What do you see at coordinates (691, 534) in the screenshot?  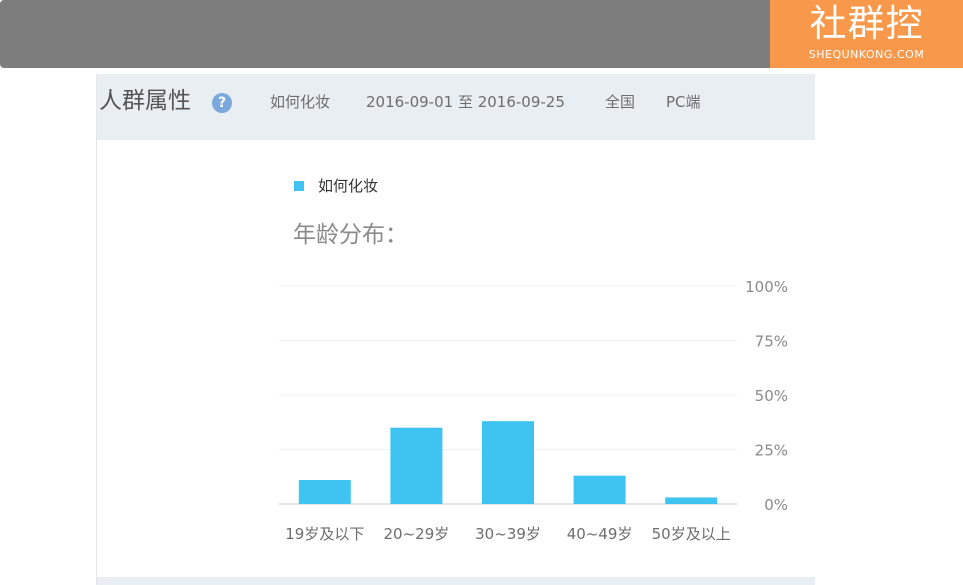 I see `x-tick-label: 50岁及以上` at bounding box center [691, 534].